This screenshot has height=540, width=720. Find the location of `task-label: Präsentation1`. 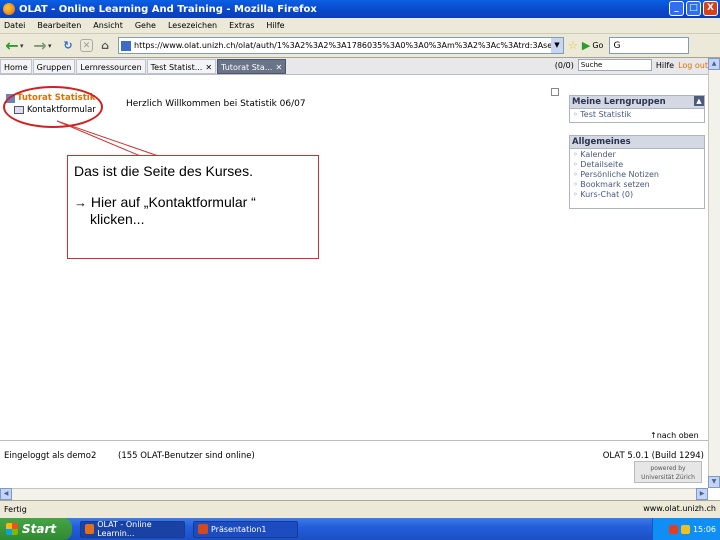

task-label: Präsentation1 is located at coordinates (239, 529).